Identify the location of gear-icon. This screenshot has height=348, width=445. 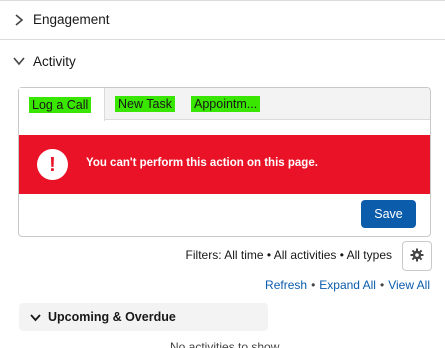
(417, 256).